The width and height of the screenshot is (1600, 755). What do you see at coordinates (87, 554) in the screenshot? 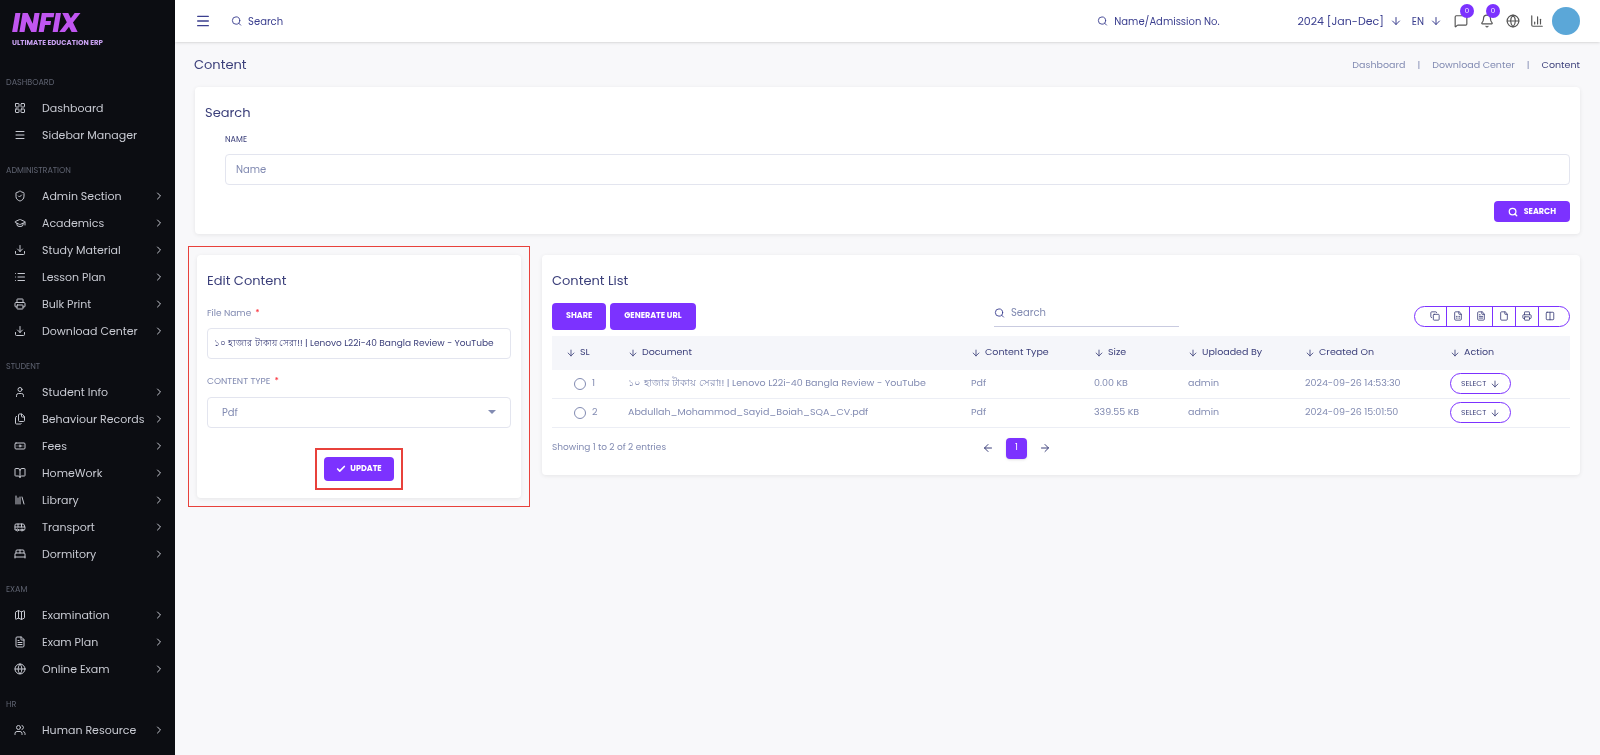
I see `sidebar-item: Dormitory` at bounding box center [87, 554].